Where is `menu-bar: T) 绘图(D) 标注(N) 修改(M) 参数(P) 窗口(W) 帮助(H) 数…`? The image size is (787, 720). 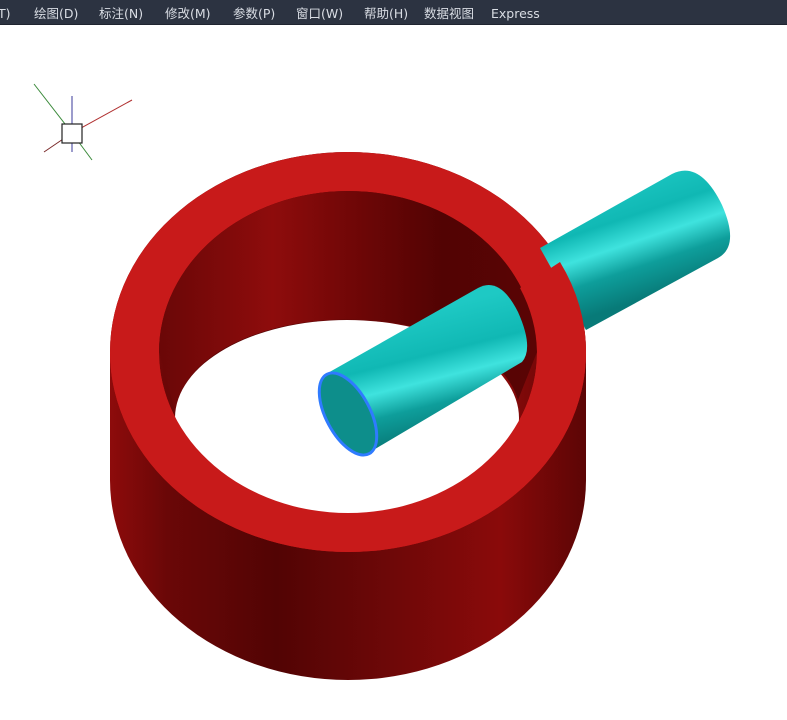 menu-bar: T) 绘图(D) 标注(N) 修改(M) 参数(P) 窗口(W) 帮助(H) 数… is located at coordinates (393, 12).